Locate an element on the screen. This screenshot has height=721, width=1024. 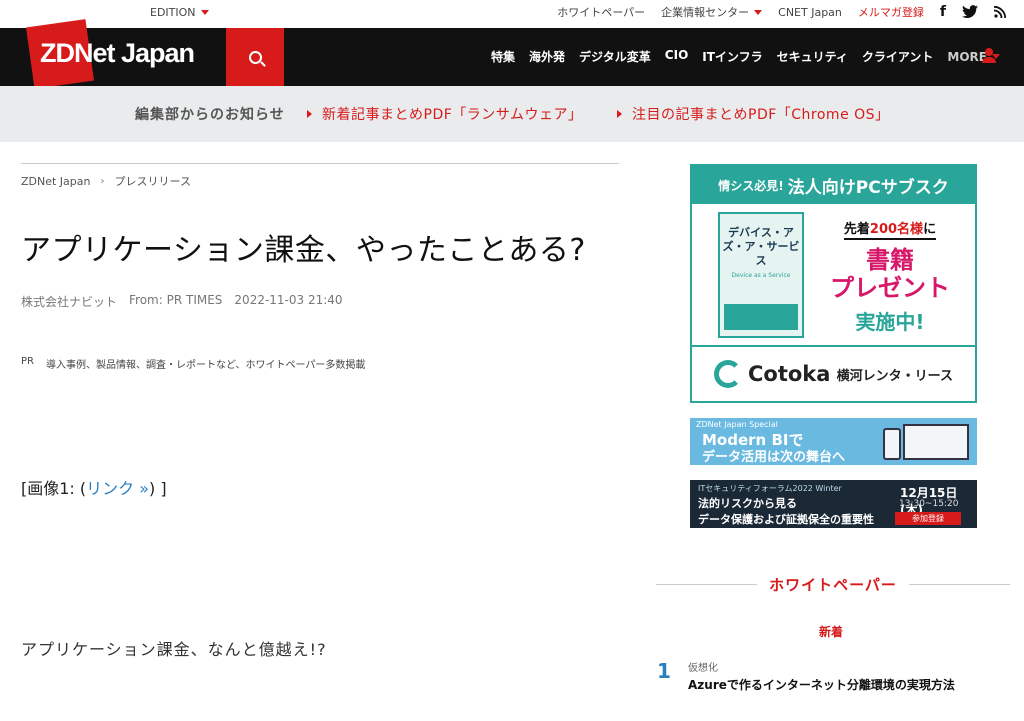
article-date: 2022-11-03 21:40 is located at coordinates (288, 300).